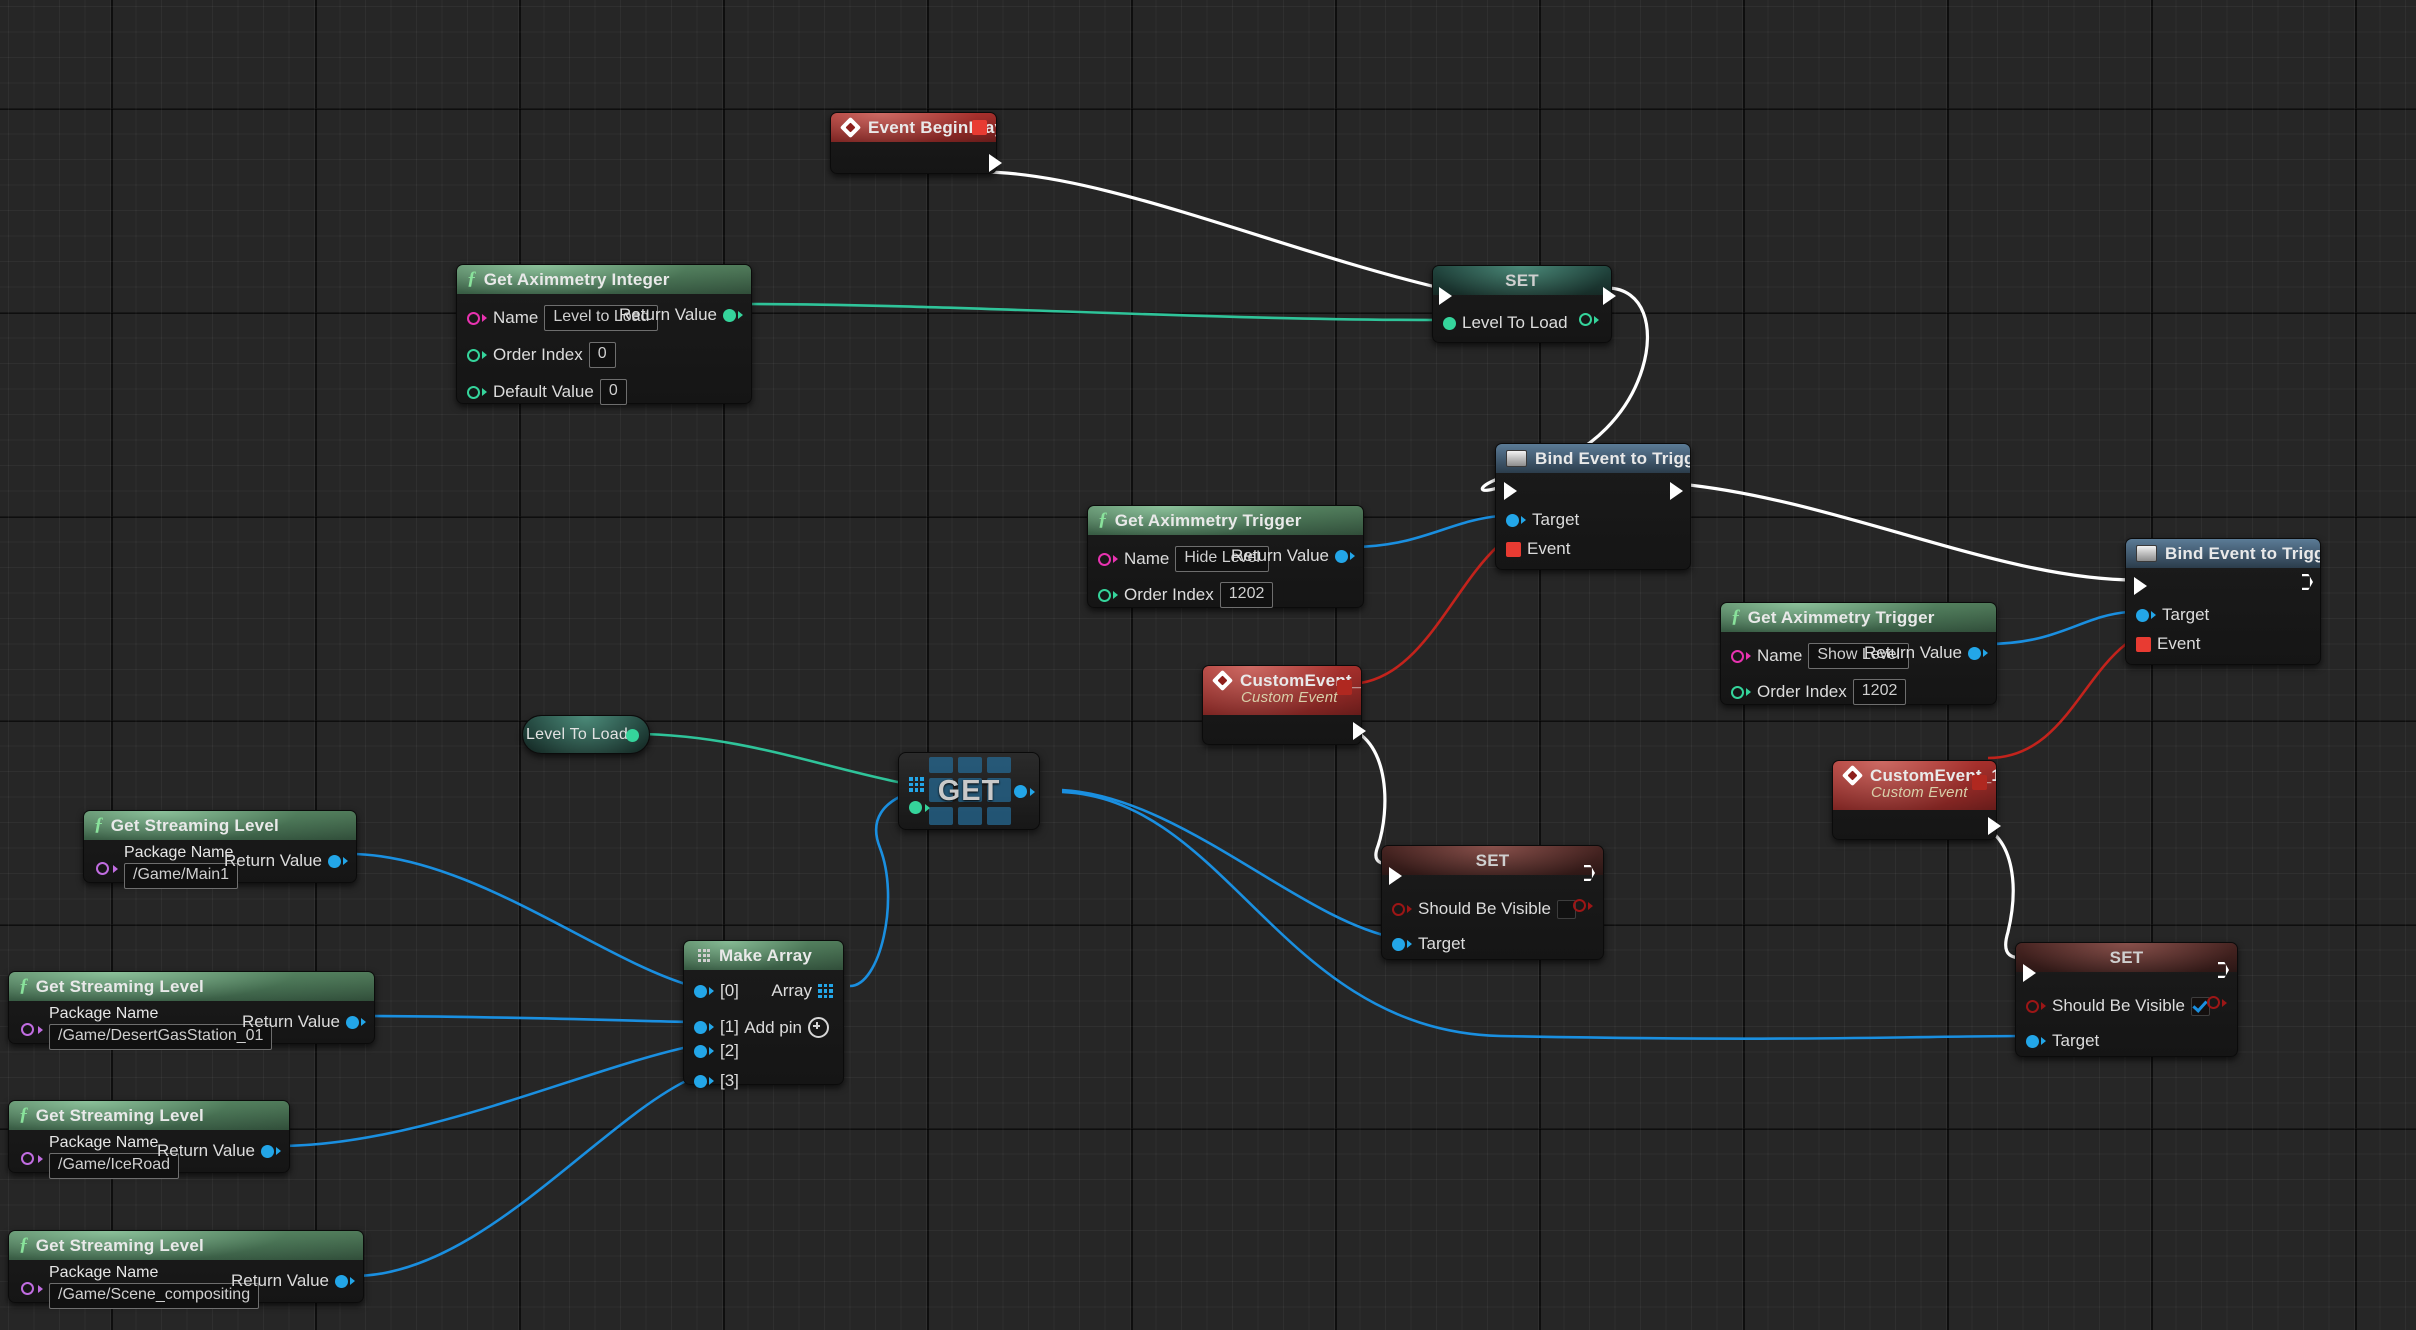 Image resolution: width=2416 pixels, height=1330 pixels. I want to click on pin-row-index-2: [2], so click(719, 1051).